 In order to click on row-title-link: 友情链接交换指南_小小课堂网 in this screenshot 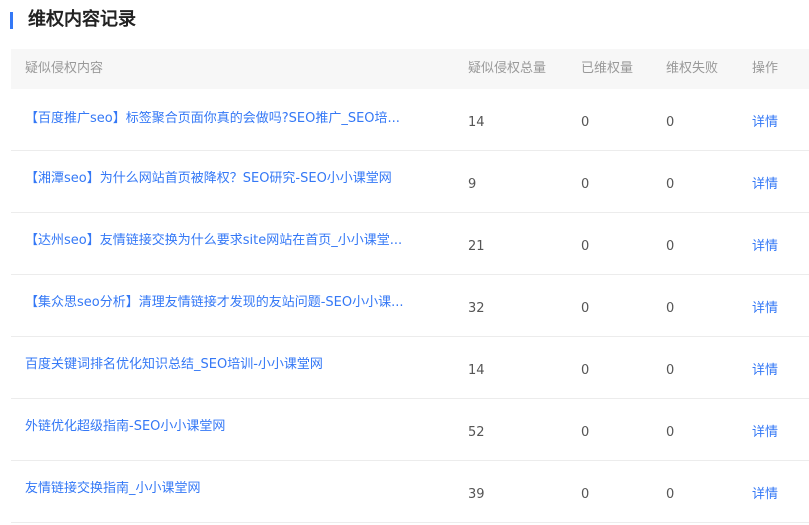, I will do `click(235, 491)`.